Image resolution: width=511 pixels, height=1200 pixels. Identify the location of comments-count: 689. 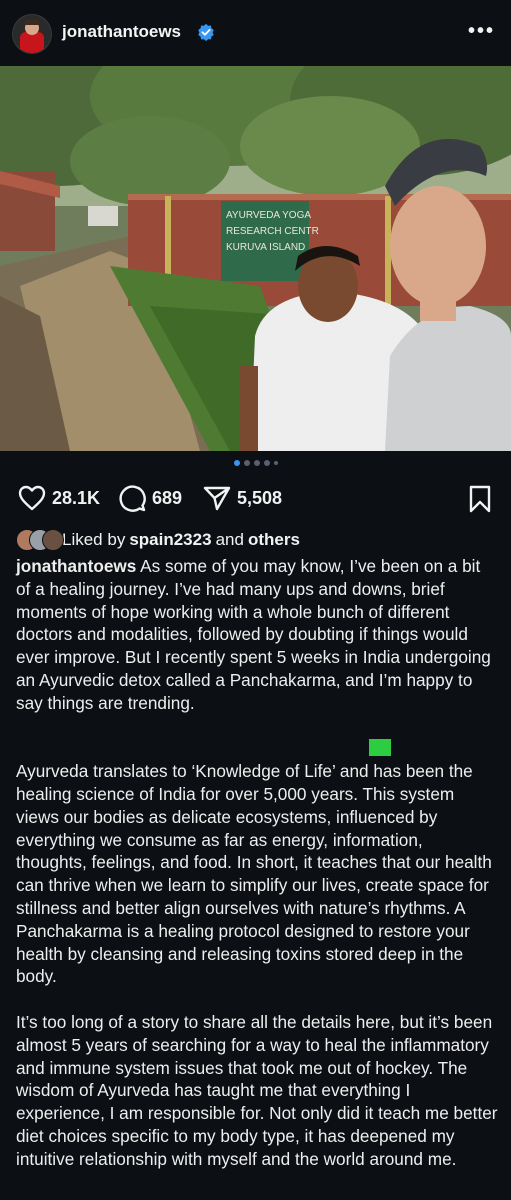
(167, 498).